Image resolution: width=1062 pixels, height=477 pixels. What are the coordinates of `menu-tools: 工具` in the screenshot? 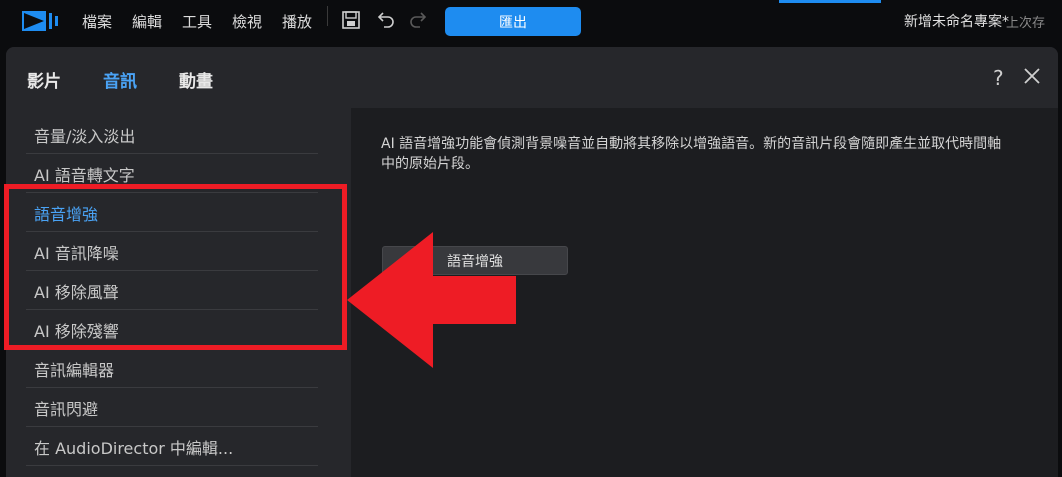 It's located at (197, 21).